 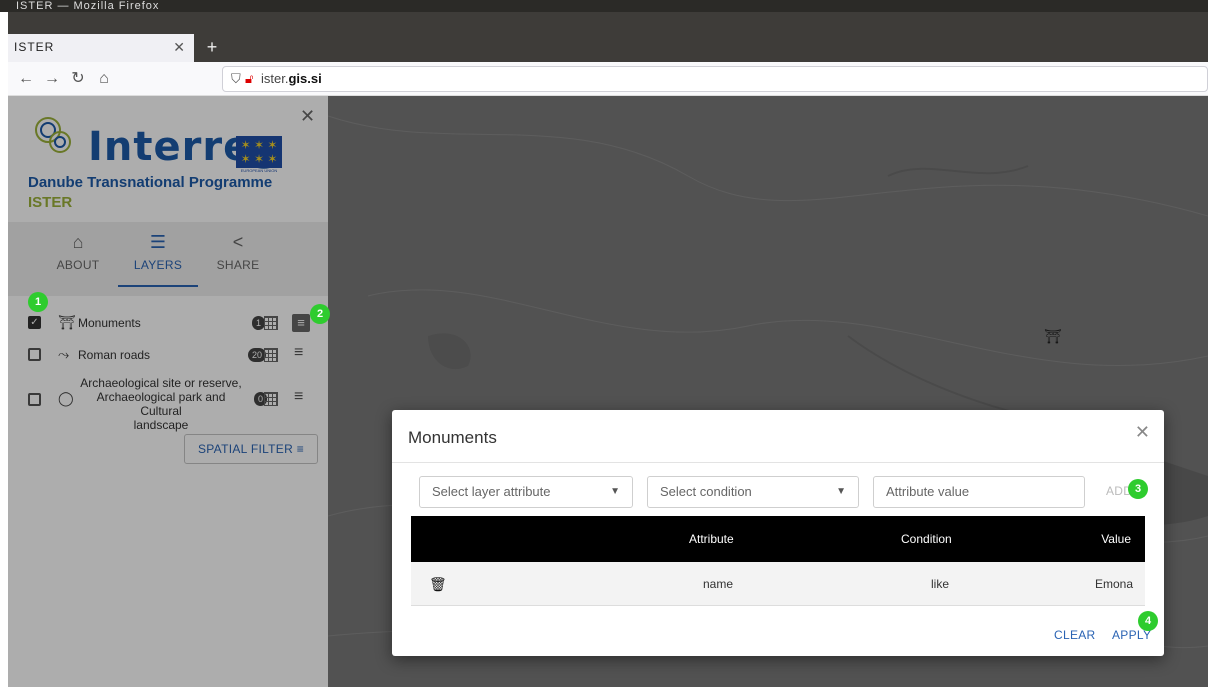 What do you see at coordinates (1138, 489) in the screenshot?
I see `step-badge-3: 3` at bounding box center [1138, 489].